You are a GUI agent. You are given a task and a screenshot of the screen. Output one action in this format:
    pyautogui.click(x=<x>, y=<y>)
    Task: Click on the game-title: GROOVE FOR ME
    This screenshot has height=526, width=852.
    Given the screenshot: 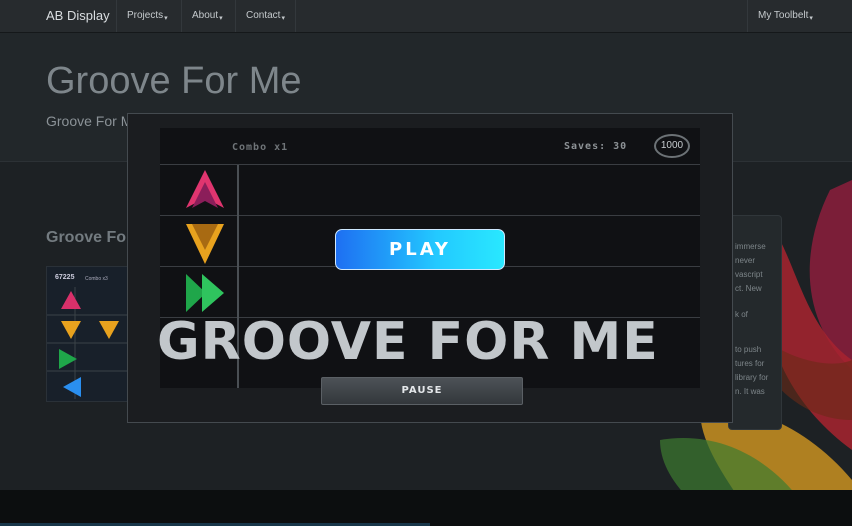 What is the action you would take?
    pyautogui.click(x=408, y=342)
    